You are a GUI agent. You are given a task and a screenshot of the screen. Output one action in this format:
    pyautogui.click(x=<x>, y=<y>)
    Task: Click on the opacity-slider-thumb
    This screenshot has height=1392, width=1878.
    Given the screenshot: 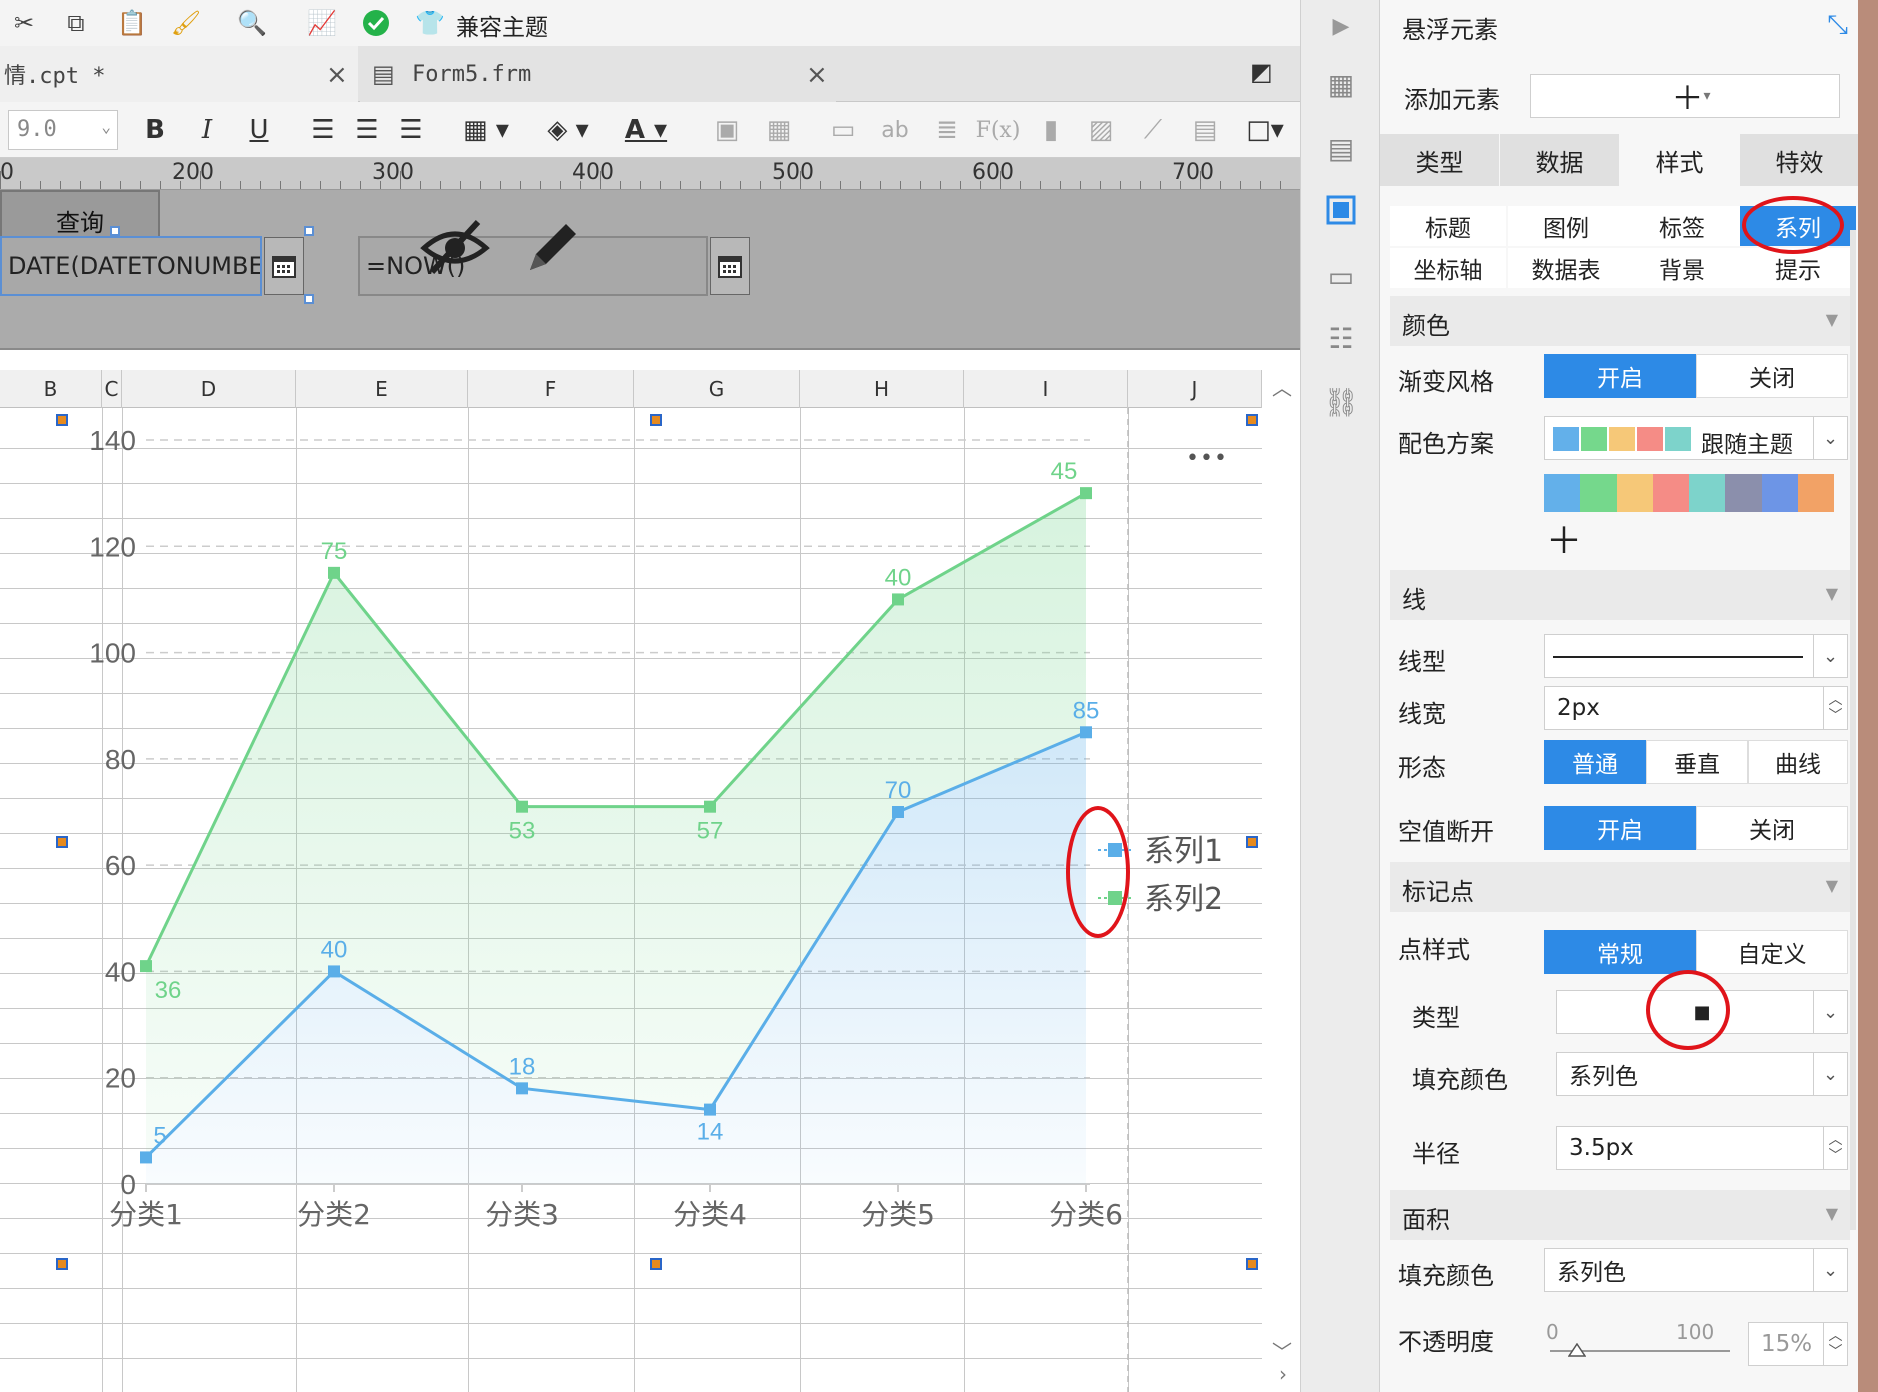 What is the action you would take?
    pyautogui.click(x=1577, y=1349)
    